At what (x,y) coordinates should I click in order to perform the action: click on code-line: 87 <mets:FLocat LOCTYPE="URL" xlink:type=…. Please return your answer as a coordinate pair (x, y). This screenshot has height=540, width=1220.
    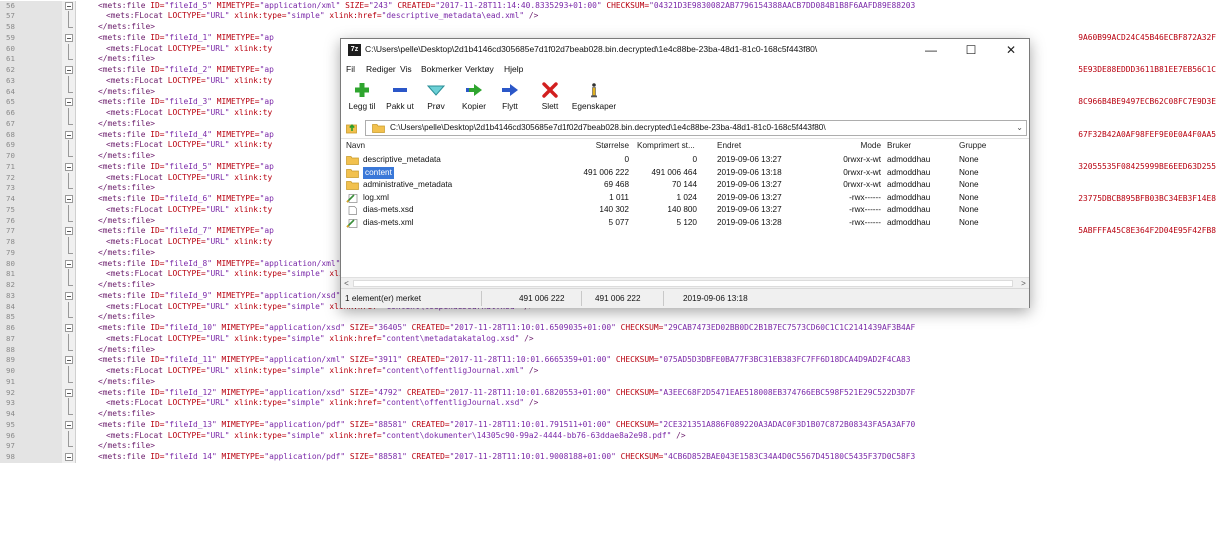
    Looking at the image, I should click on (610, 339).